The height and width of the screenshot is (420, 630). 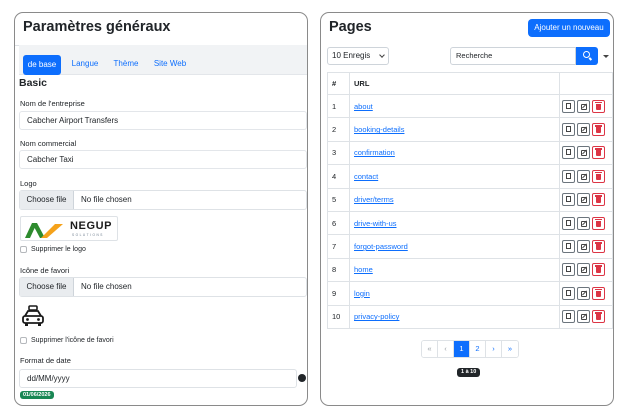 What do you see at coordinates (72, 340) in the screenshot?
I see `delete-favicon-label: Supprimer l'icône de favori` at bounding box center [72, 340].